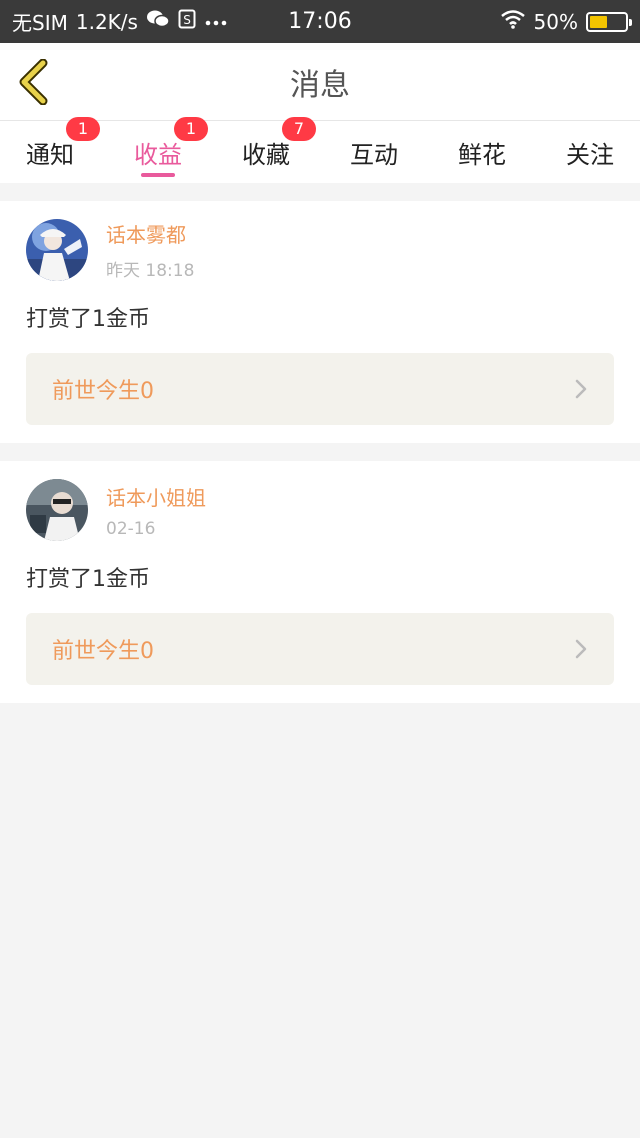  I want to click on status-left: 无SIM 1.2K/s S, so click(120, 21).